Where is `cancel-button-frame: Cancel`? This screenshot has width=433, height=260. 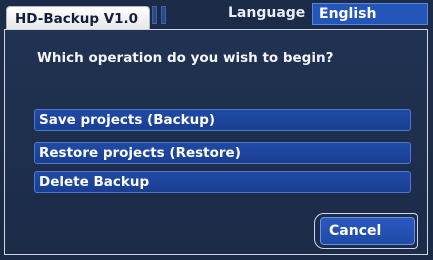
cancel-button-frame: Cancel is located at coordinates (366, 231).